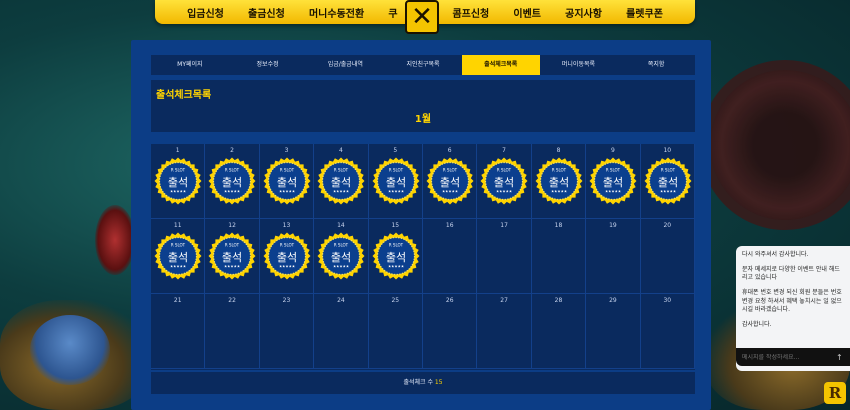 The width and height of the screenshot is (850, 410). Describe the element at coordinates (667, 150) in the screenshot. I see `day-number: 10` at that location.